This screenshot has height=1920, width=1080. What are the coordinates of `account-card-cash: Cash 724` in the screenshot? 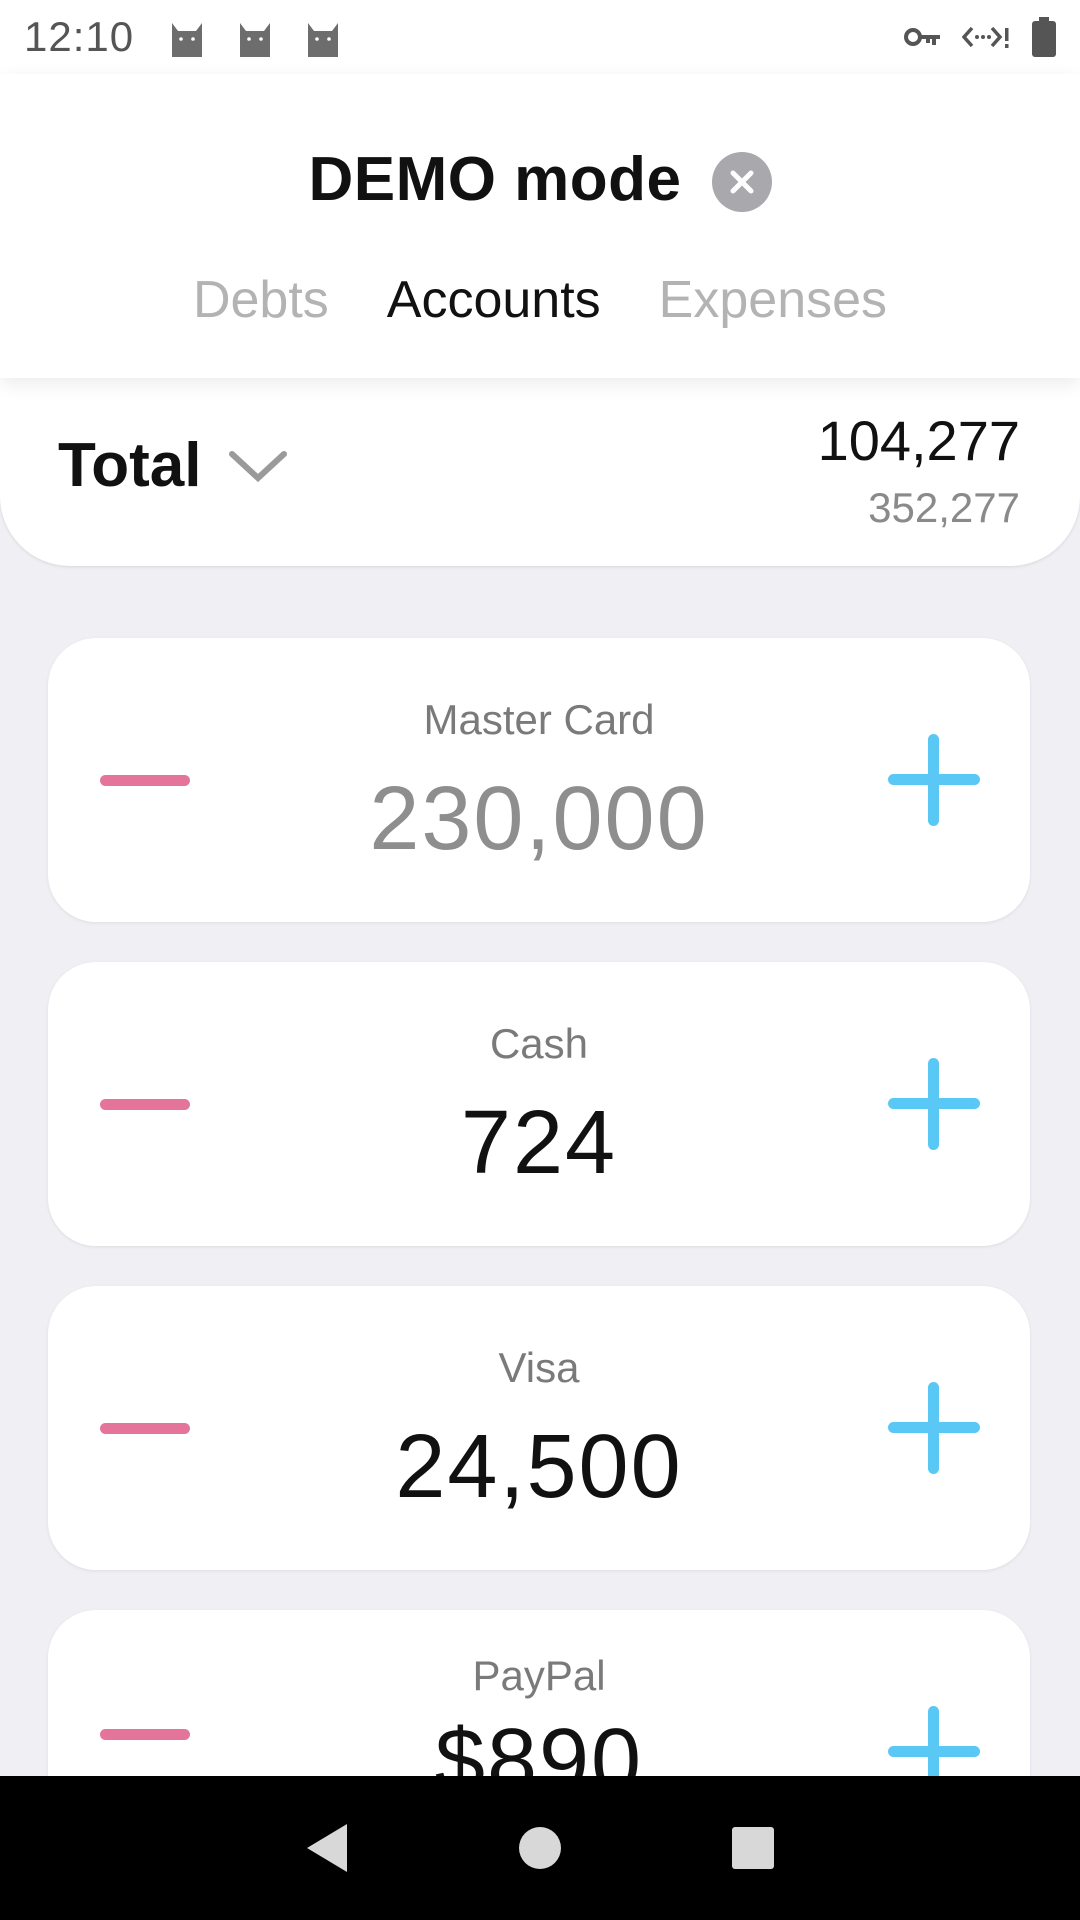 It's located at (539, 1104).